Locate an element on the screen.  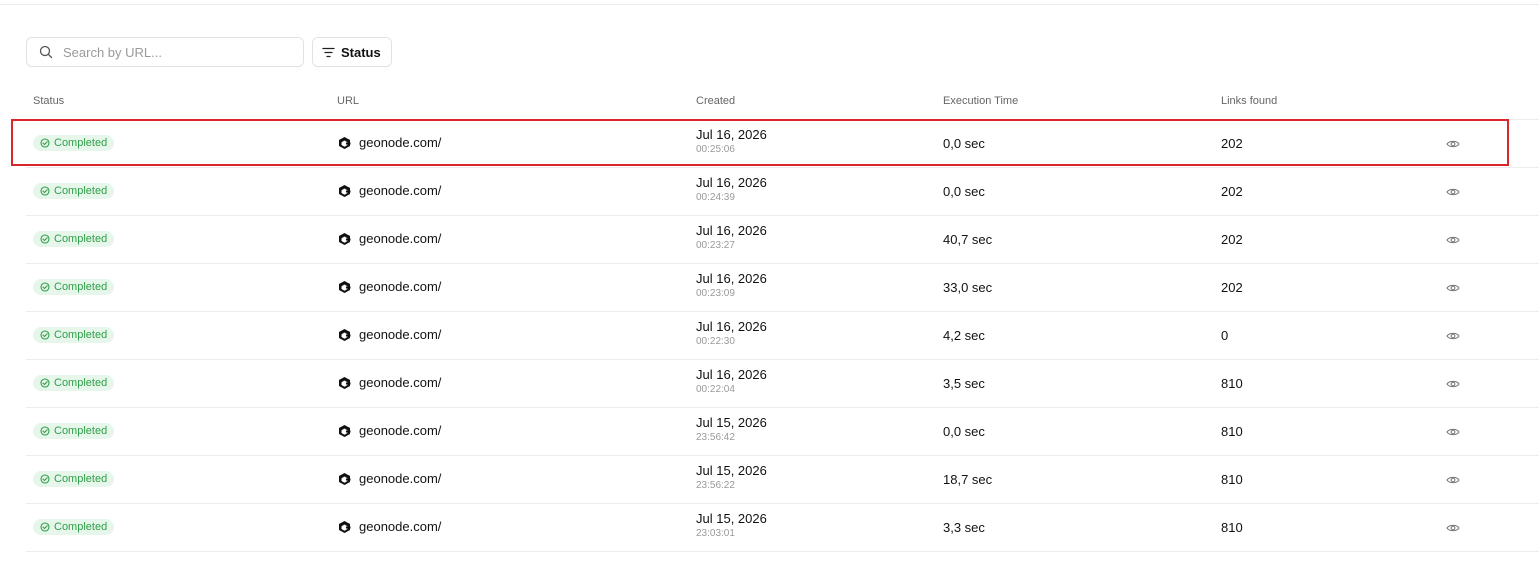
execution-time: 3,5 sec is located at coordinates (964, 383).